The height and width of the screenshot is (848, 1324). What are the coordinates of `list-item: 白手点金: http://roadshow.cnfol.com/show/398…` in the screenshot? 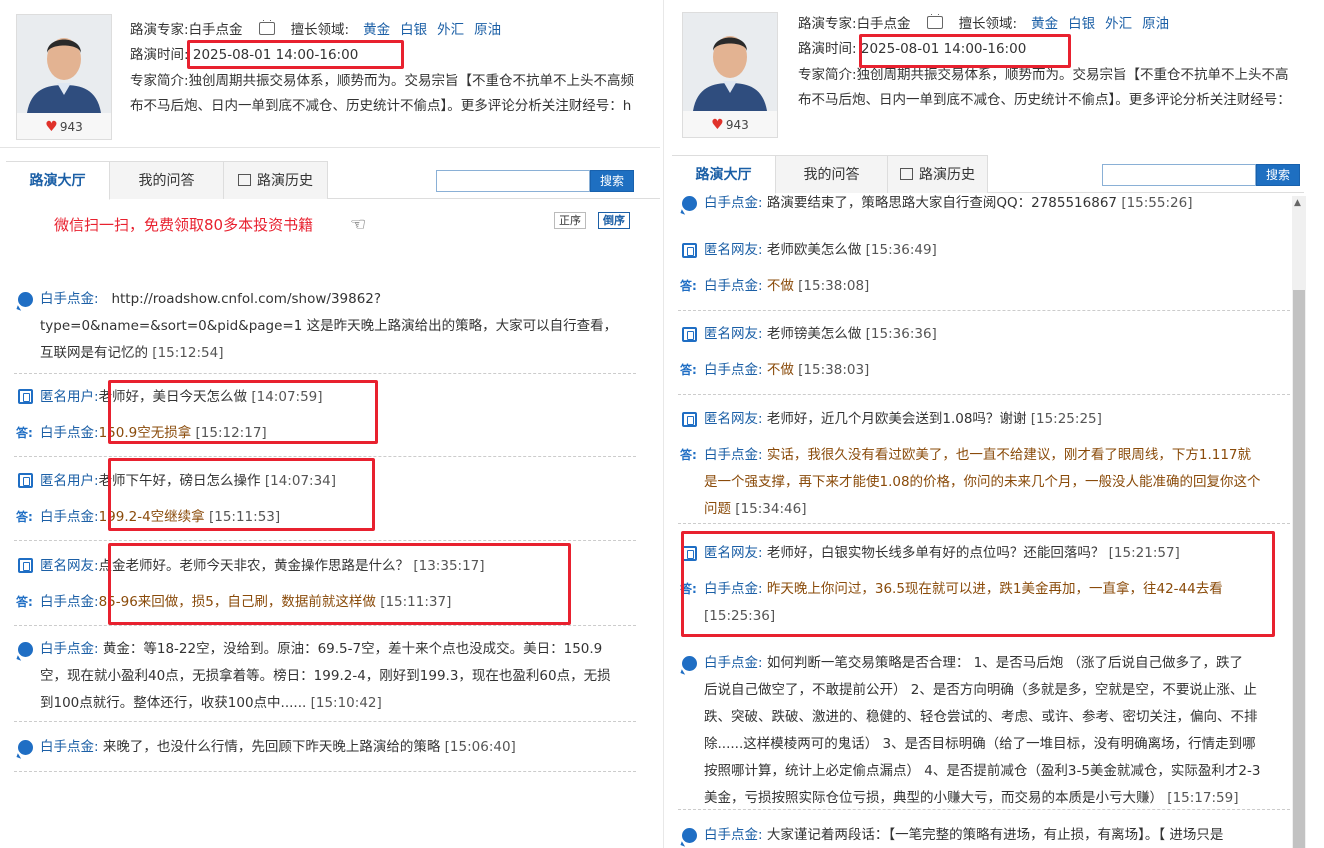 It's located at (325, 330).